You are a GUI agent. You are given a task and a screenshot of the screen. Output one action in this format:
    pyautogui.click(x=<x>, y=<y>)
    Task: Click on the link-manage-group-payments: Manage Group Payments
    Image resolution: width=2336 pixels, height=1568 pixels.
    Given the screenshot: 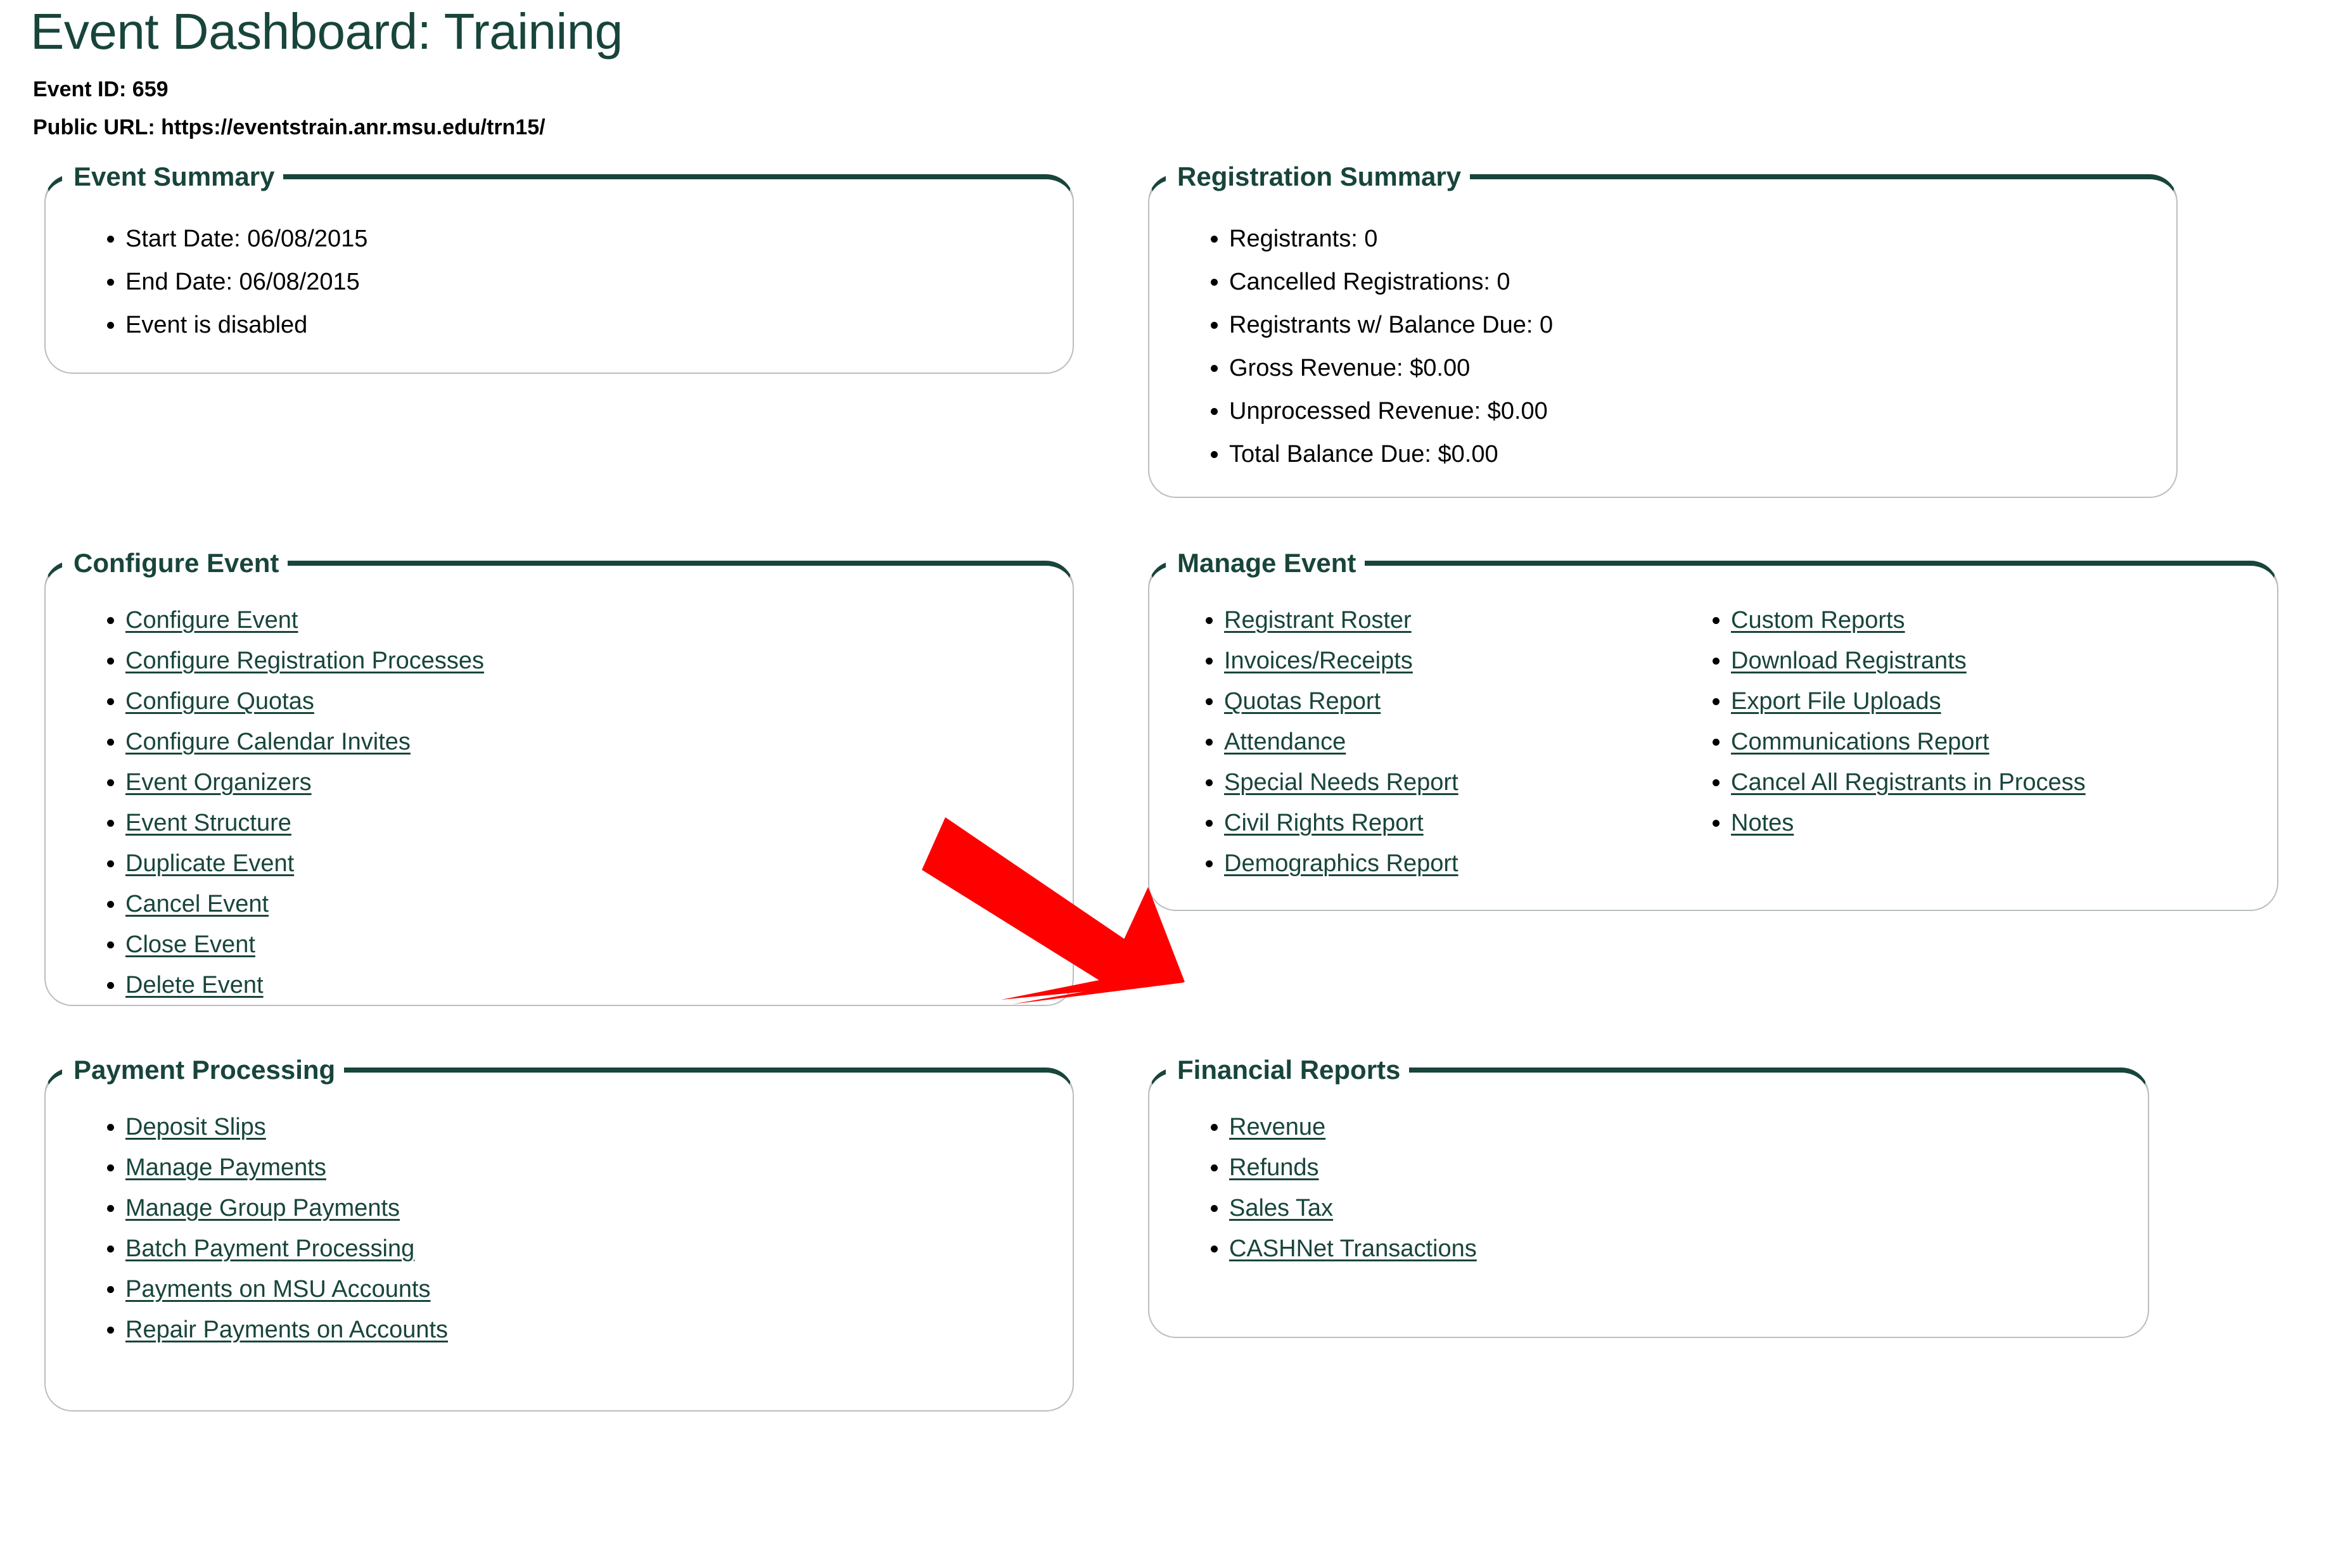 What is the action you would take?
    pyautogui.click(x=262, y=1208)
    